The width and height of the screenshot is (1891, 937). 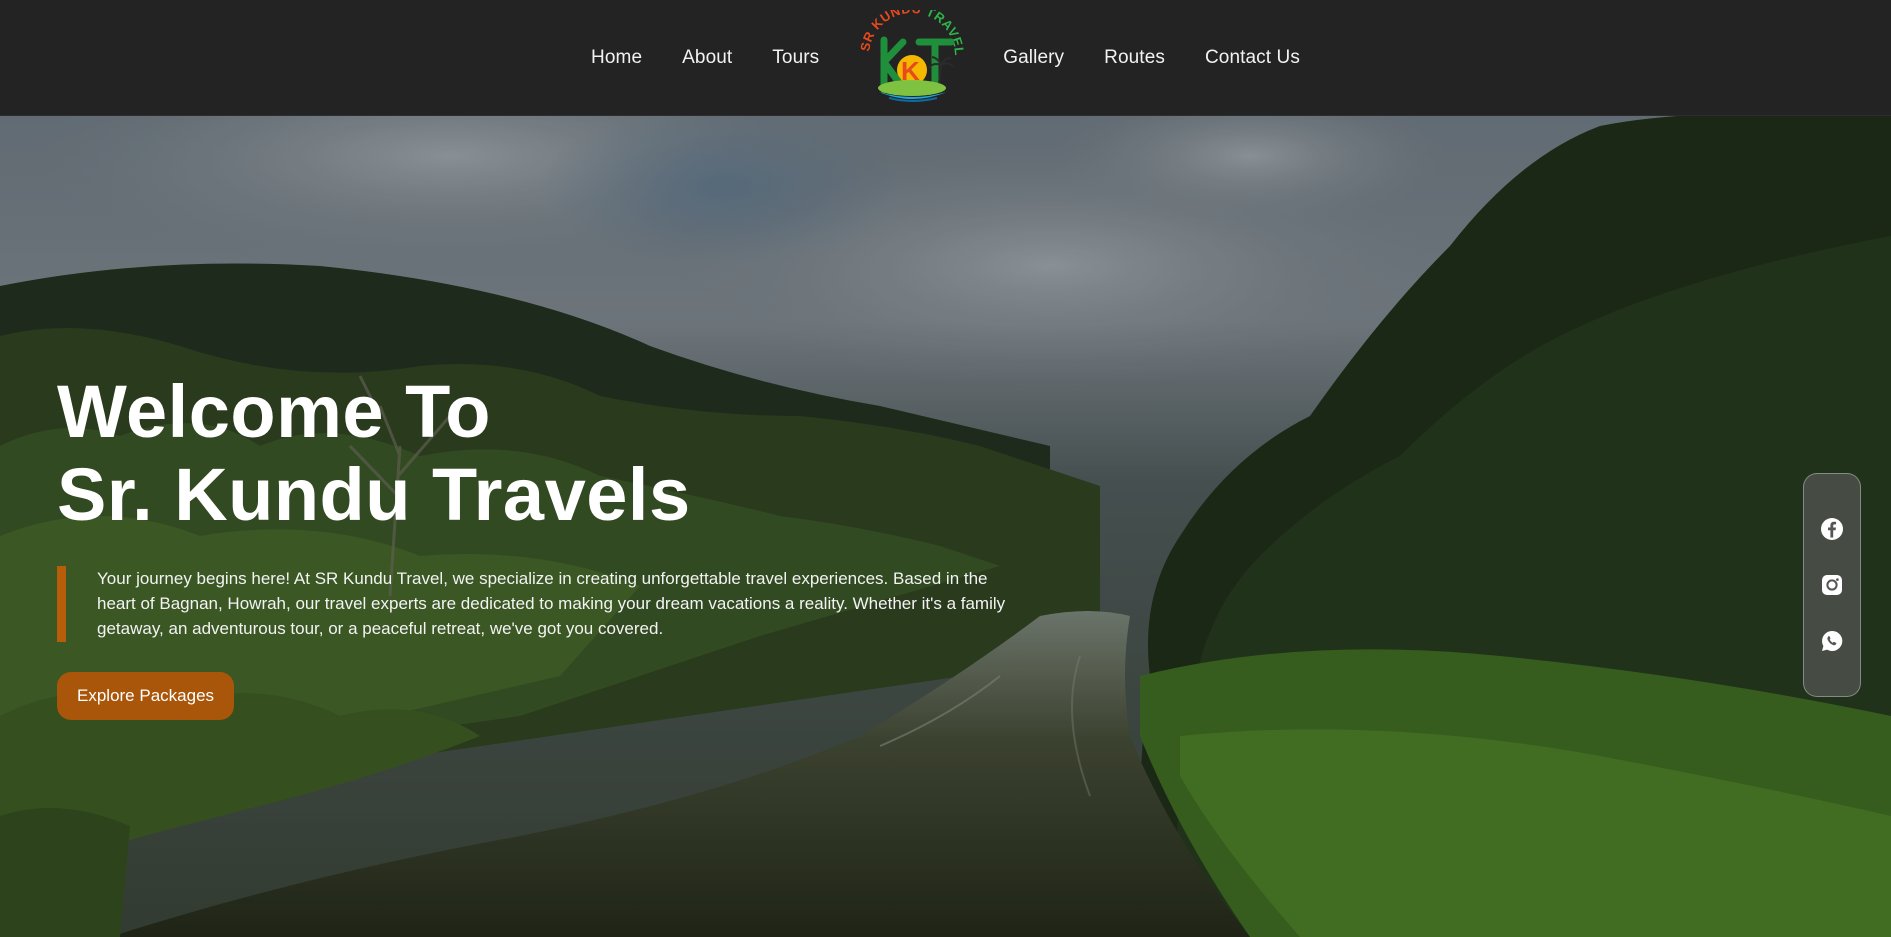 What do you see at coordinates (374, 494) in the screenshot?
I see `hero-title-line2: Sr. Kundu Travels` at bounding box center [374, 494].